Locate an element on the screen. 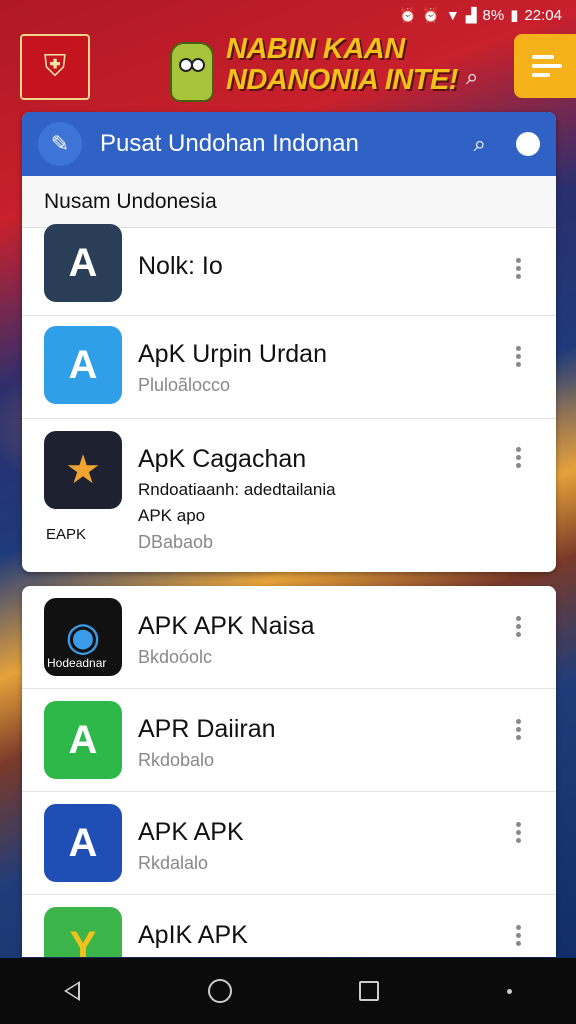  app-subtitle: Rkdalalo is located at coordinates (173, 863).